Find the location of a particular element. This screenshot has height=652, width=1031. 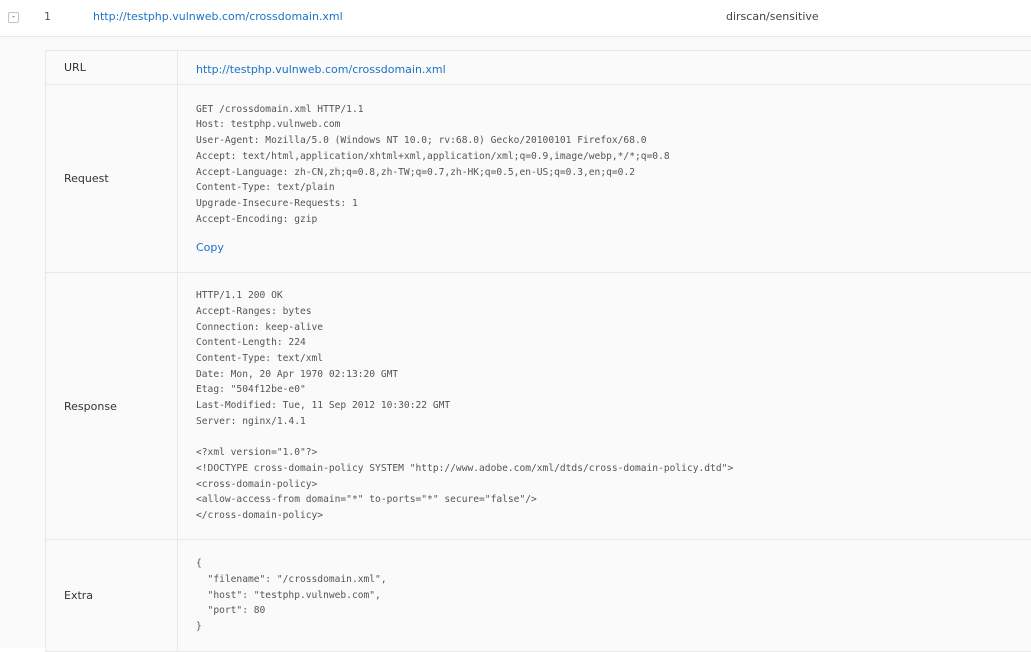

row-index: 1 is located at coordinates (47, 16).